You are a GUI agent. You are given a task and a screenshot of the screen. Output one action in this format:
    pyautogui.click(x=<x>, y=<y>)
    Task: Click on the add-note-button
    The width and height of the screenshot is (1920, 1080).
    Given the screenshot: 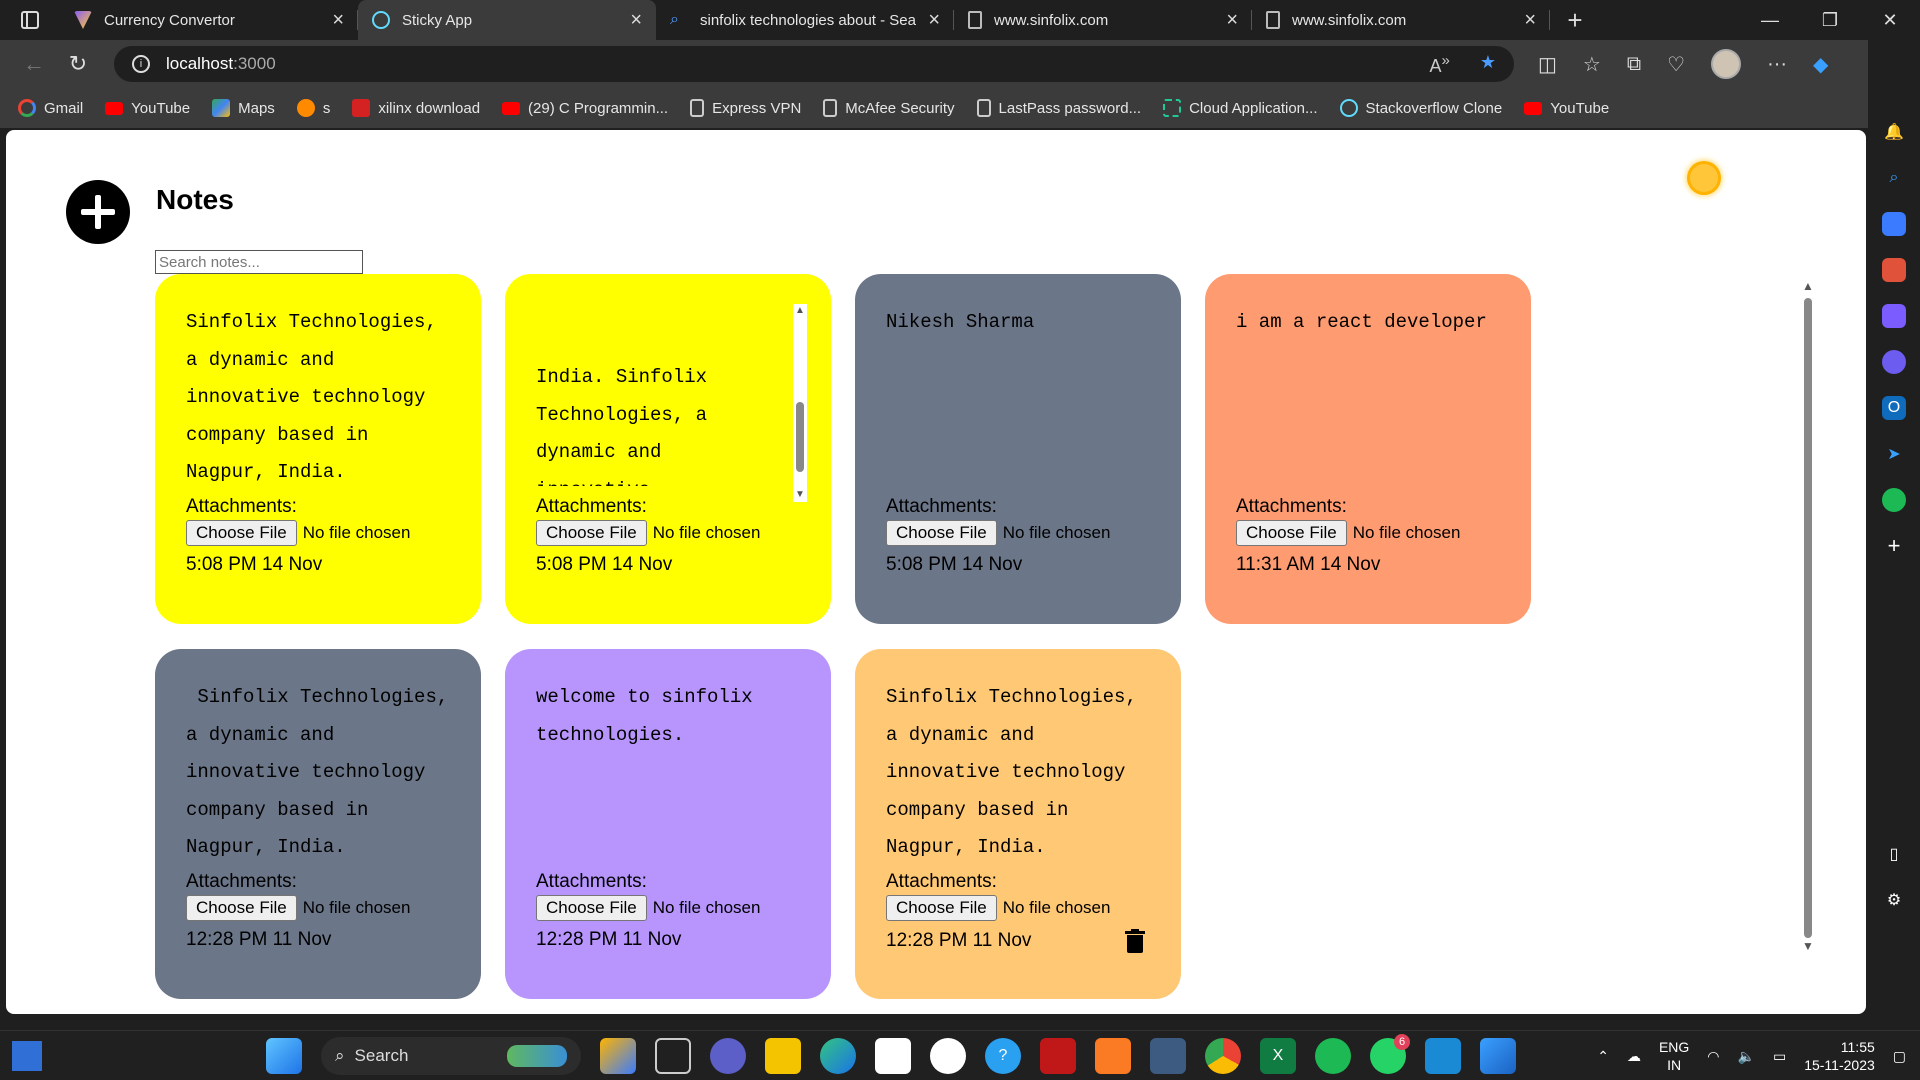 What is the action you would take?
    pyautogui.click(x=98, y=212)
    